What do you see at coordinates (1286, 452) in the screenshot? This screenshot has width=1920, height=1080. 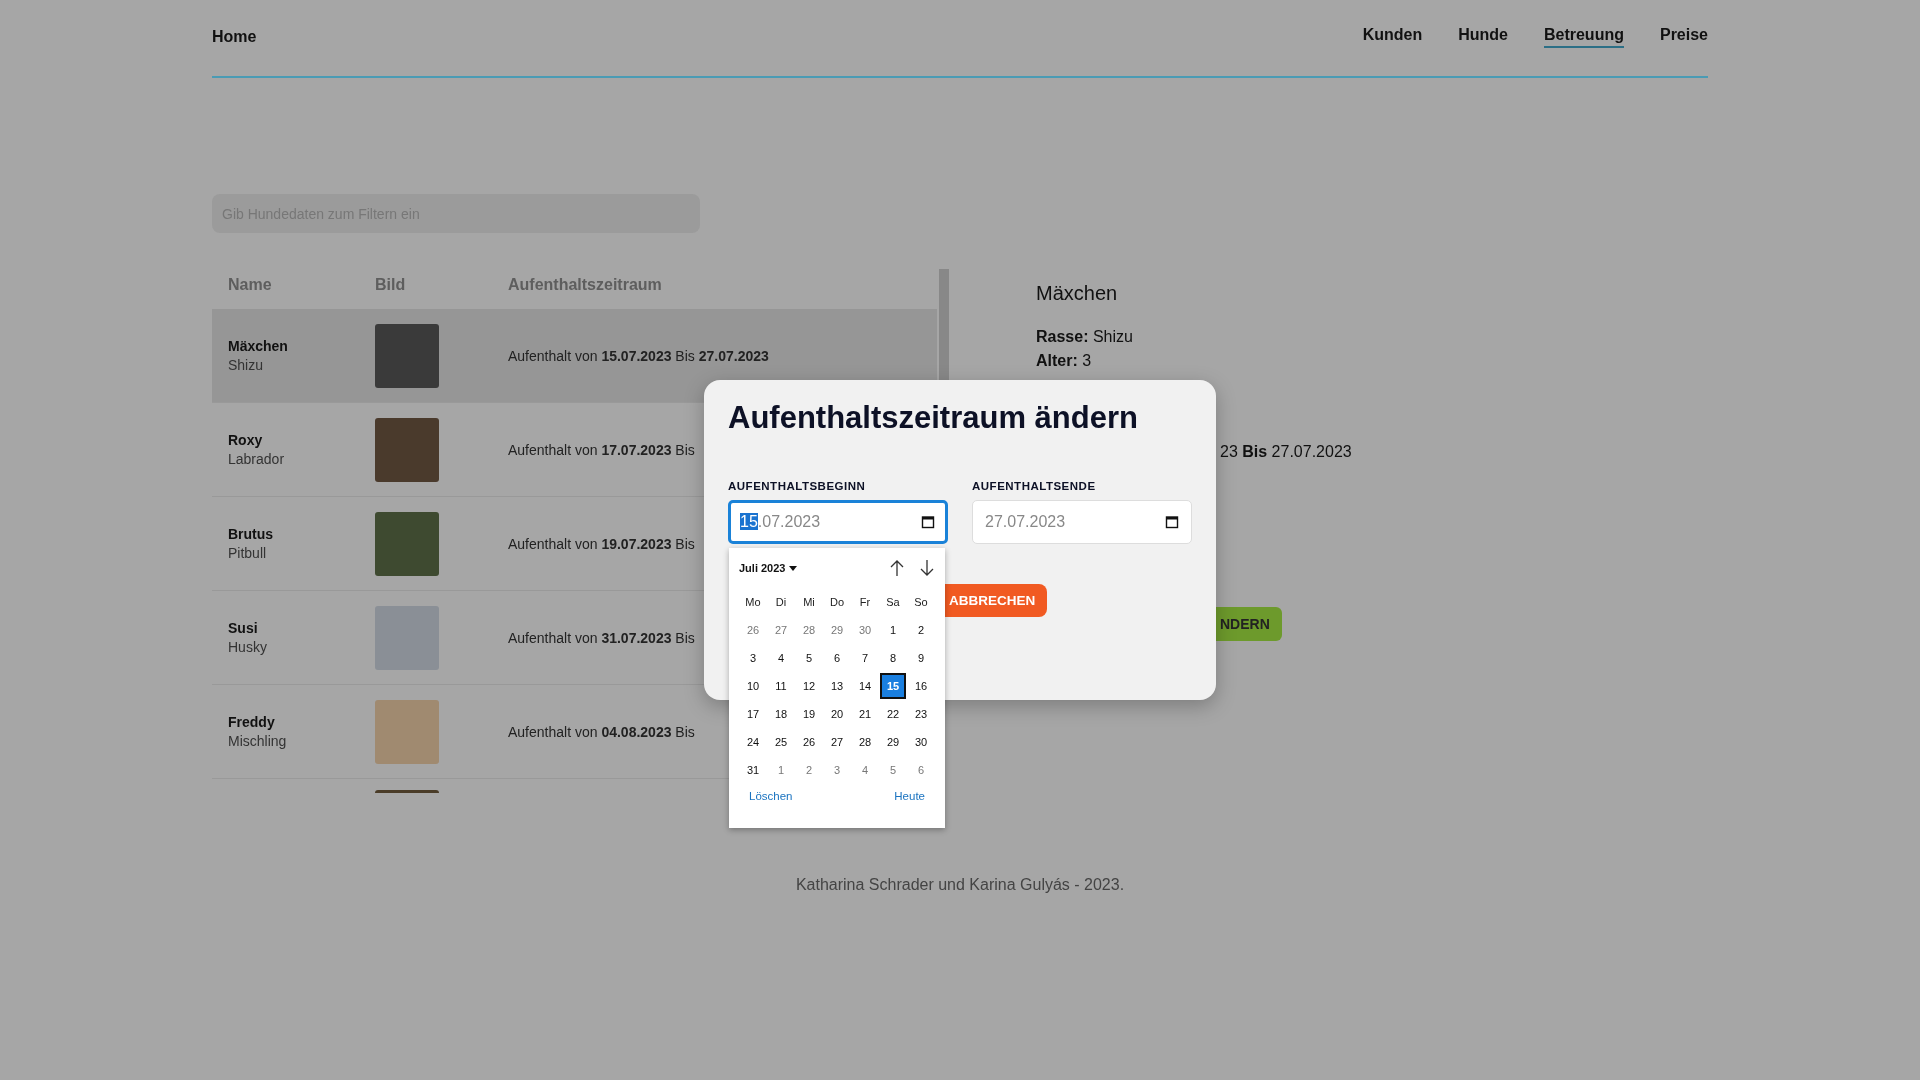 I see `detail-stay: 23 Bis 27.07.2023` at bounding box center [1286, 452].